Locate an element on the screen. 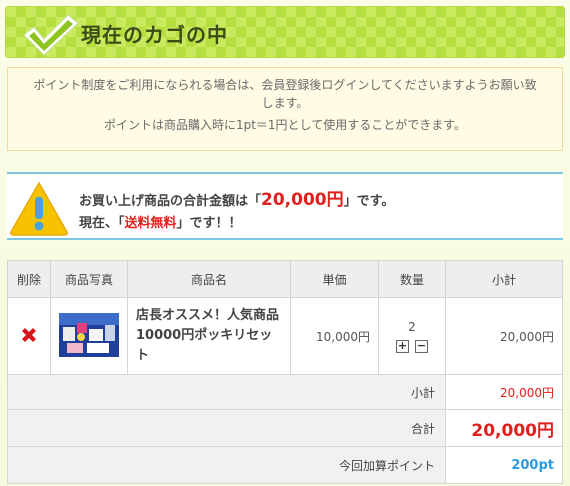 The height and width of the screenshot is (486, 570). col-qty: 数量 is located at coordinates (412, 279).